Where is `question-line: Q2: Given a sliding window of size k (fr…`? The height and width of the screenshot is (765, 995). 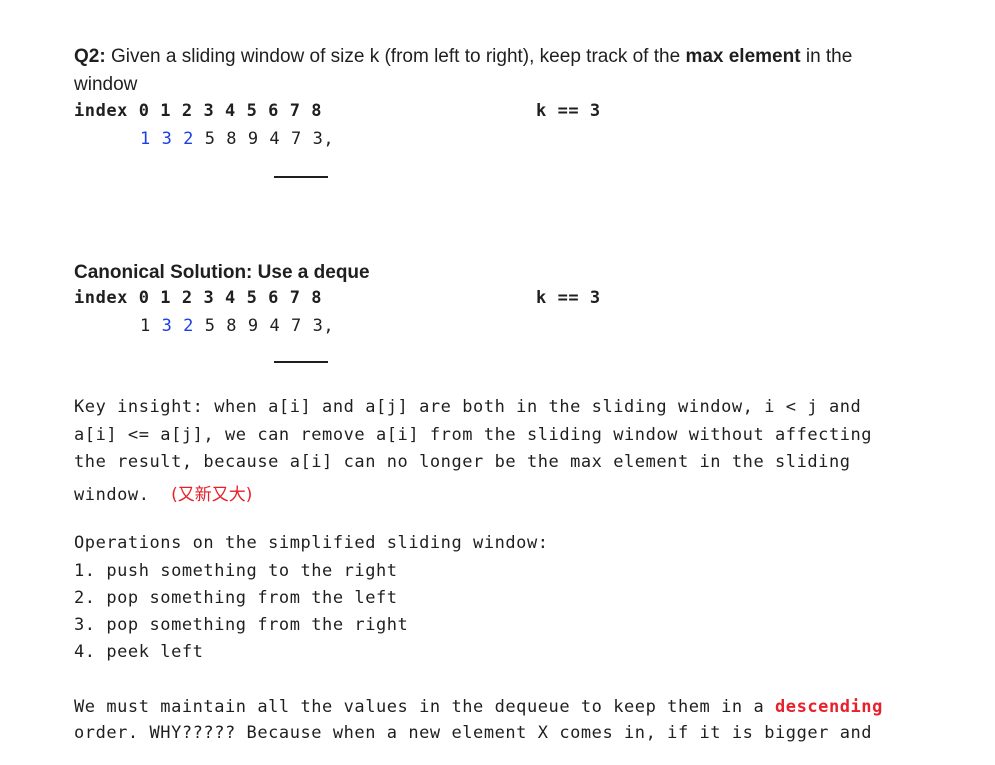 question-line: Q2: Given a sliding window of size k (fr… is located at coordinates (463, 57).